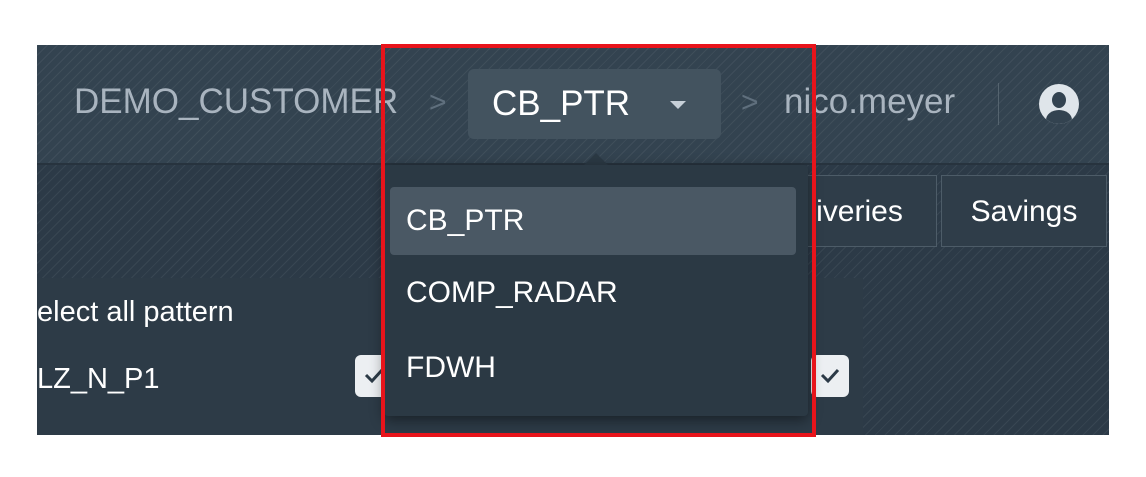  What do you see at coordinates (236, 102) in the screenshot?
I see `breadcrumb-customer: DEMO_CUSTOMER` at bounding box center [236, 102].